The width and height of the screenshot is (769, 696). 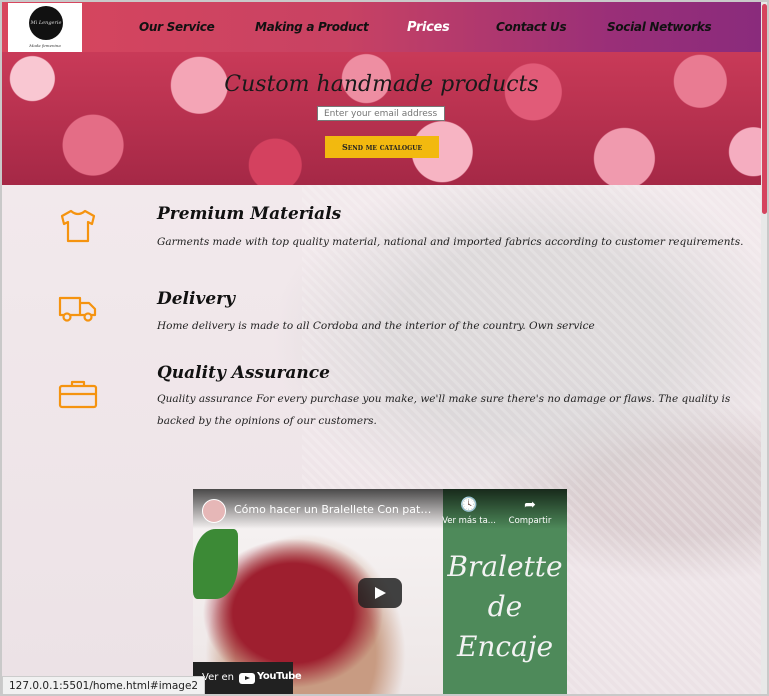 What do you see at coordinates (382, 147) in the screenshot?
I see `send-catalogue-button: Send me catalogue` at bounding box center [382, 147].